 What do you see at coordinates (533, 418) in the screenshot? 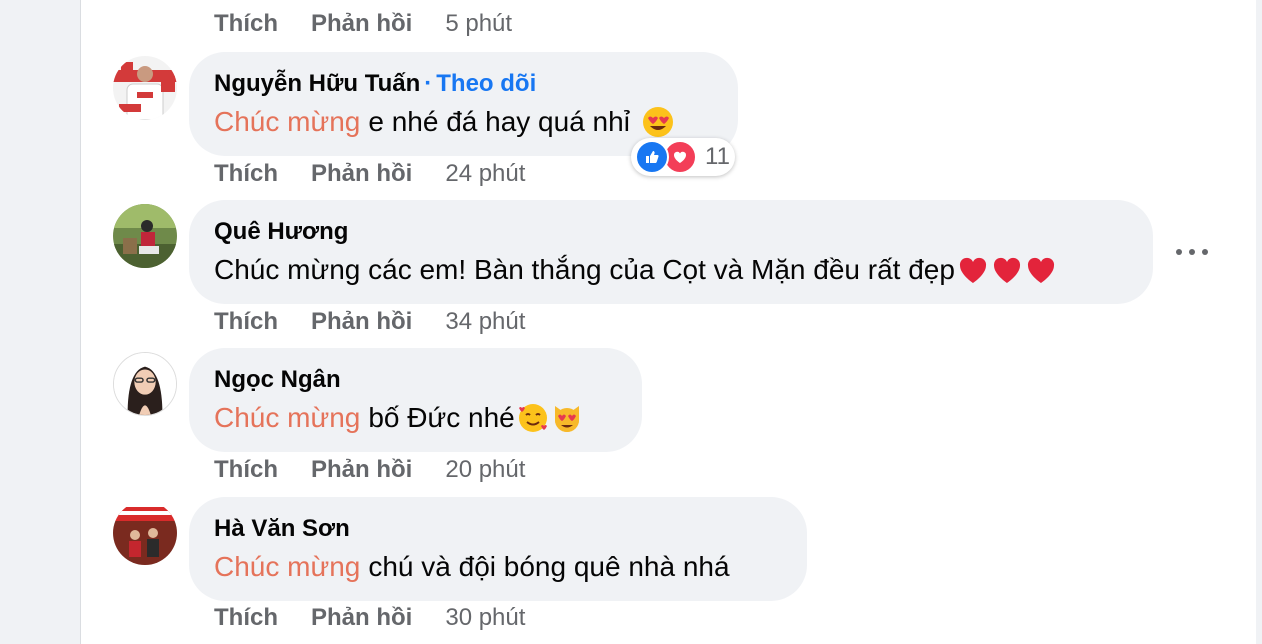
I see `smiling-face-with-hearts-icon` at bounding box center [533, 418].